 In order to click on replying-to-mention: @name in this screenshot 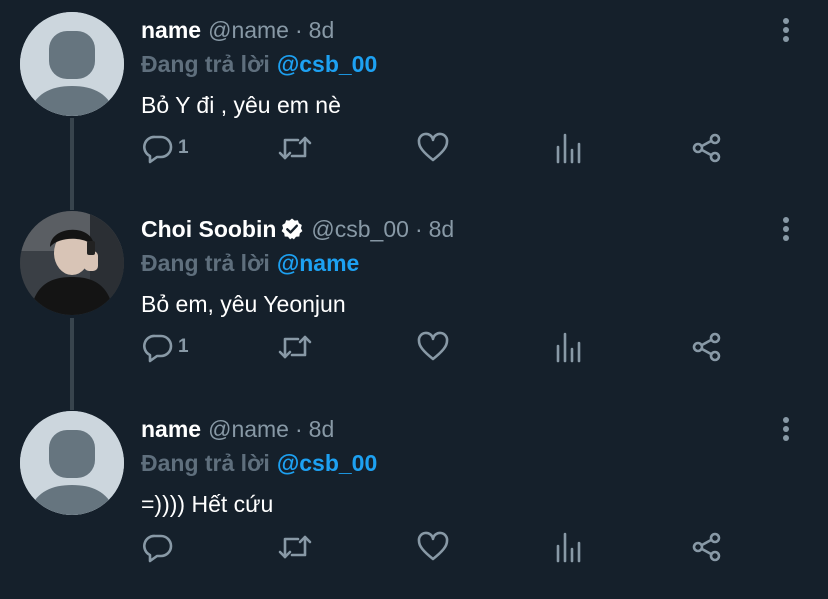, I will do `click(318, 263)`.